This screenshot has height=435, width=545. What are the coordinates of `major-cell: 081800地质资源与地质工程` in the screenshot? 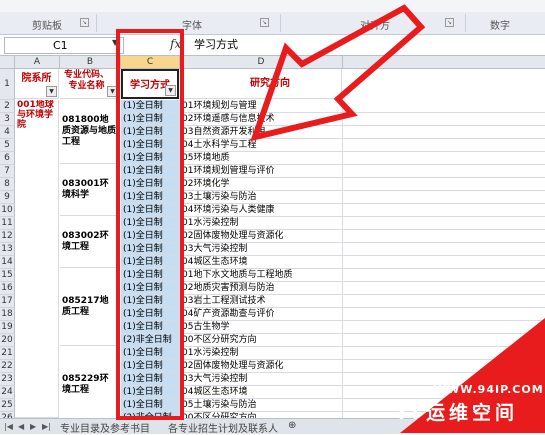 It's located at (90, 132).